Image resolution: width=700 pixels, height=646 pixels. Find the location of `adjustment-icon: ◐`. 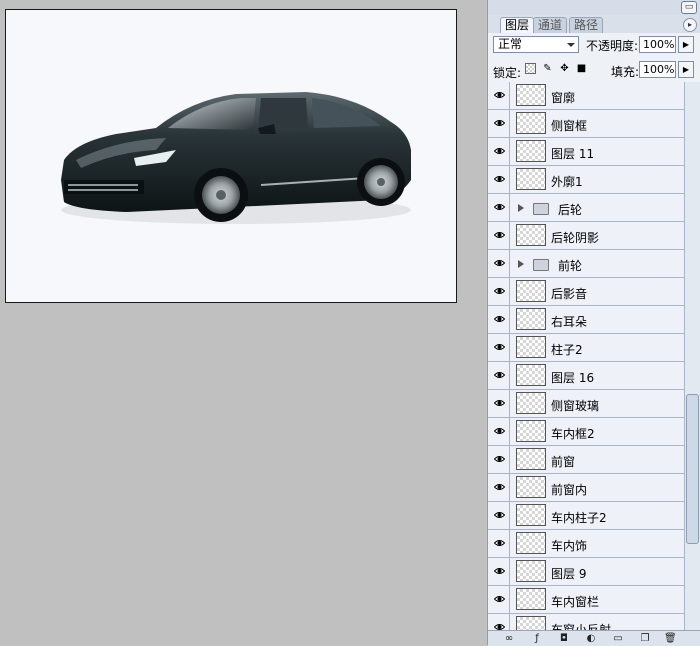

adjustment-icon: ◐ is located at coordinates (591, 638).